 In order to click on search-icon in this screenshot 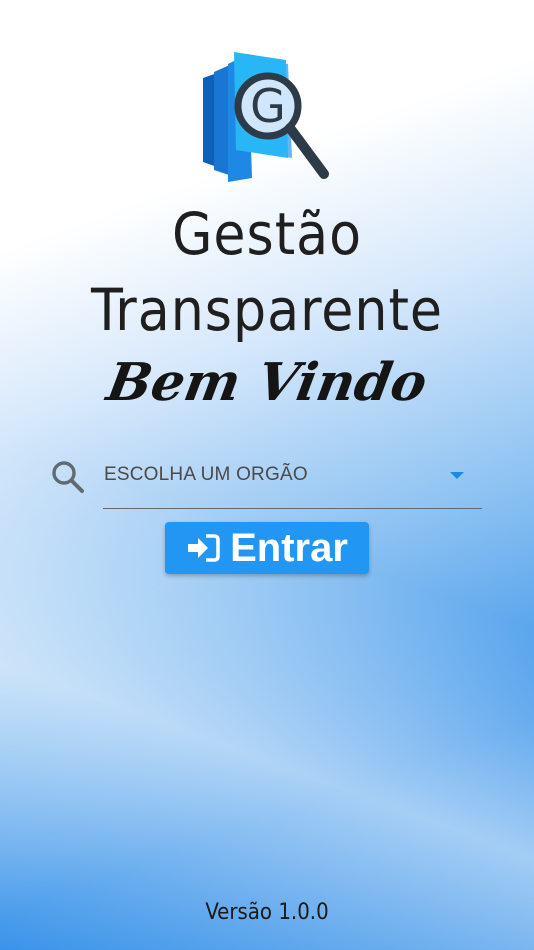, I will do `click(68, 477)`.